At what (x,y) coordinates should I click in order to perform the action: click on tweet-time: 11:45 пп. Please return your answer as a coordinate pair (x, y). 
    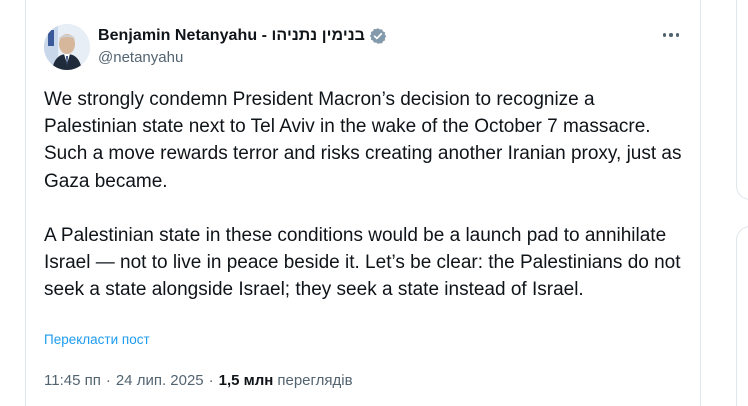
    Looking at the image, I should click on (72, 380).